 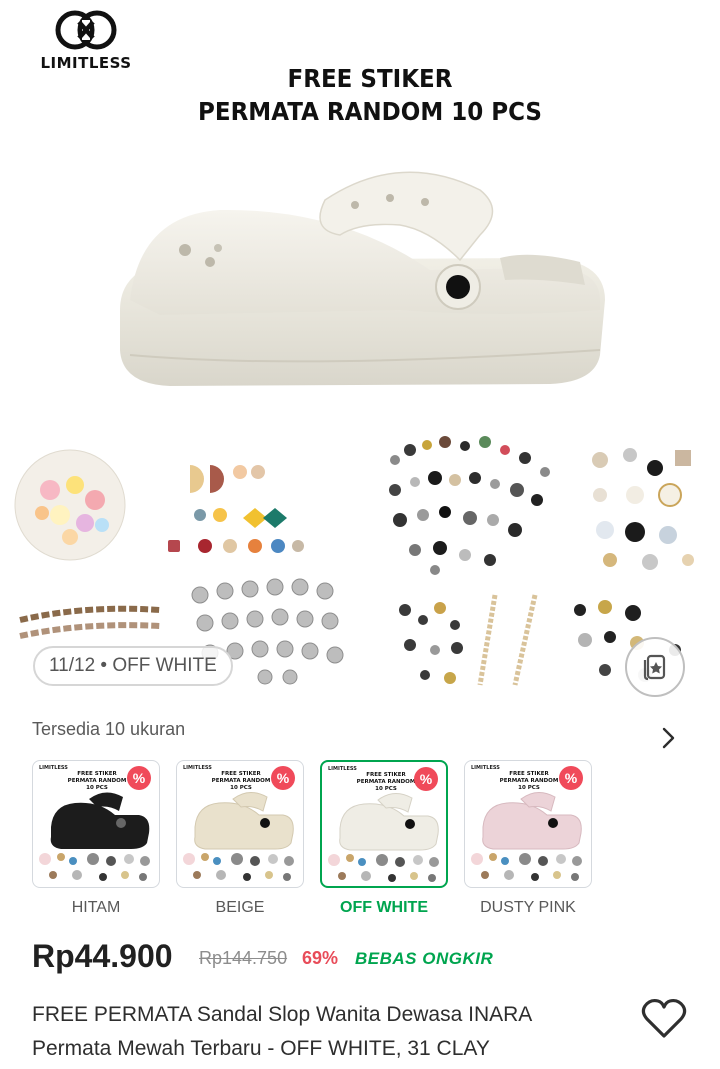 What do you see at coordinates (469, 505) in the screenshot?
I see `accessory-image-pins` at bounding box center [469, 505].